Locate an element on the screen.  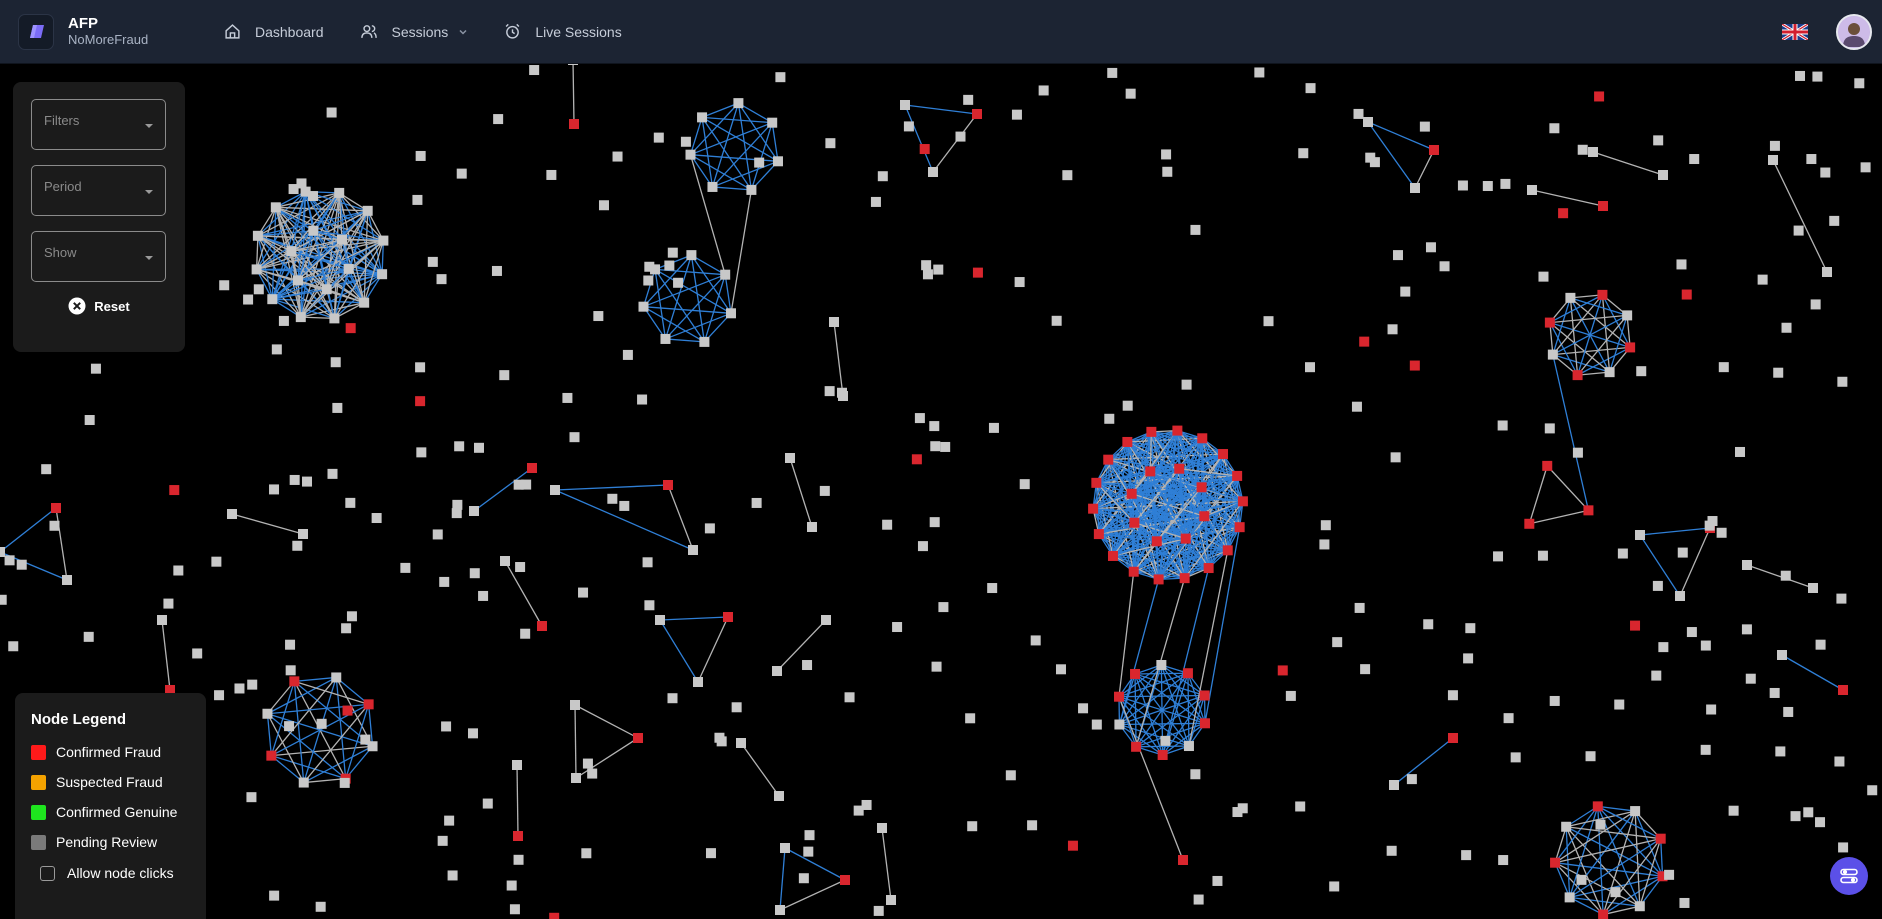
period-select: Period is located at coordinates (98, 190).